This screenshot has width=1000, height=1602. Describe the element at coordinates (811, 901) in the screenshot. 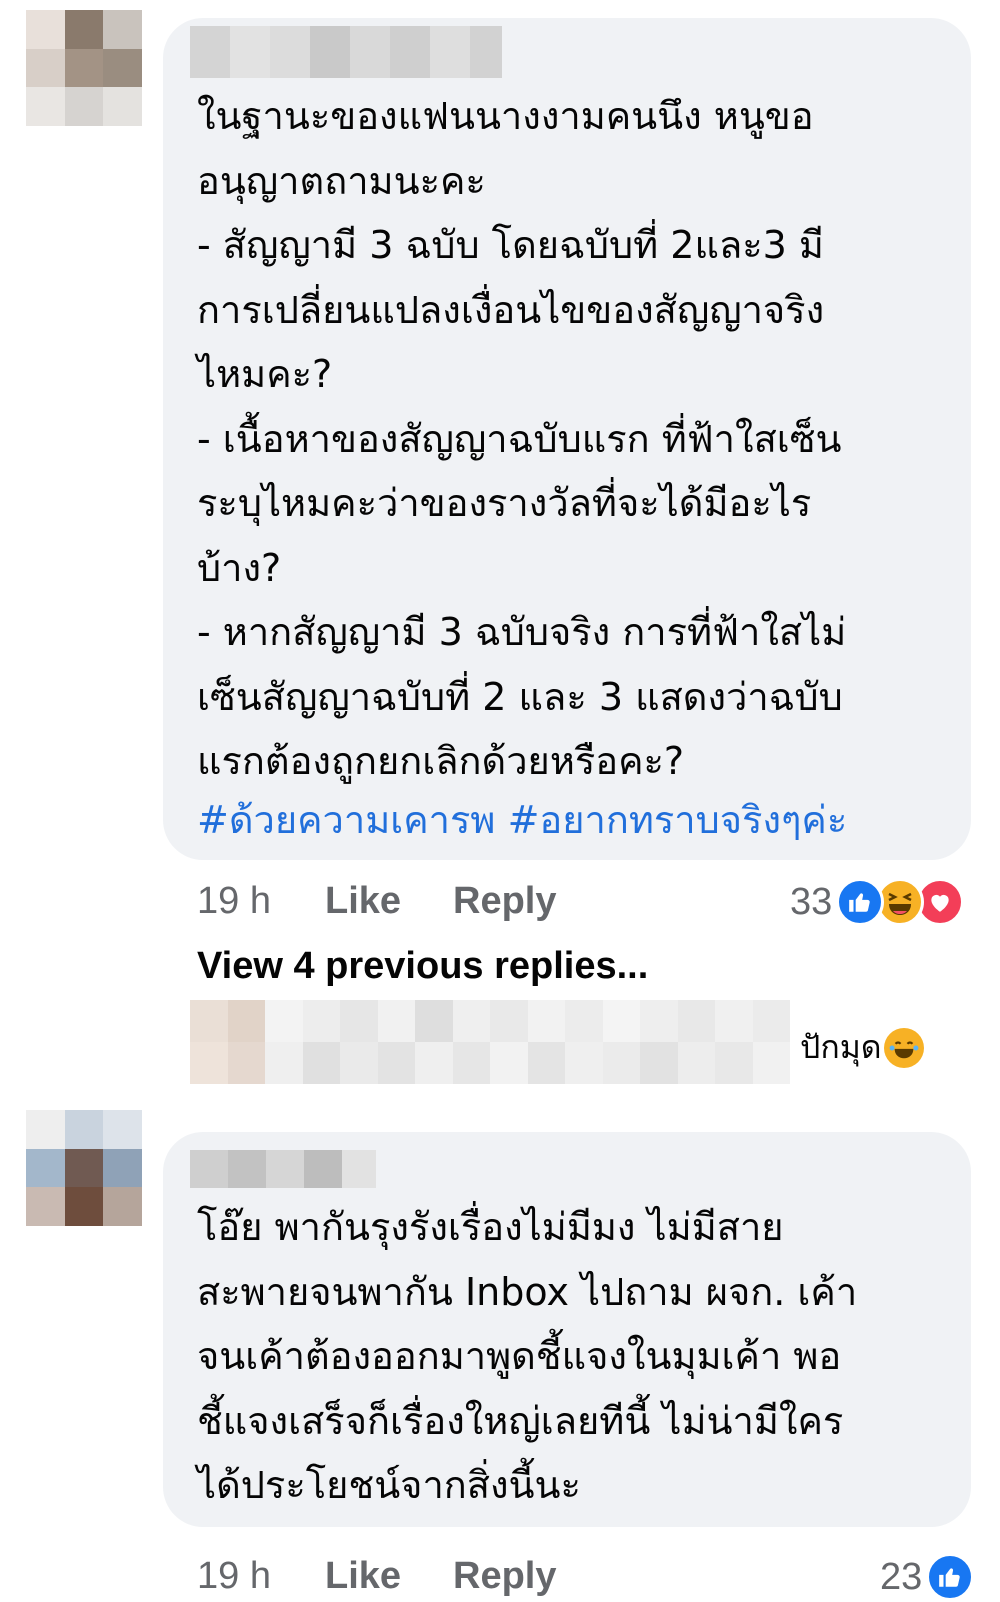

I see `reaction-count: 33` at that location.